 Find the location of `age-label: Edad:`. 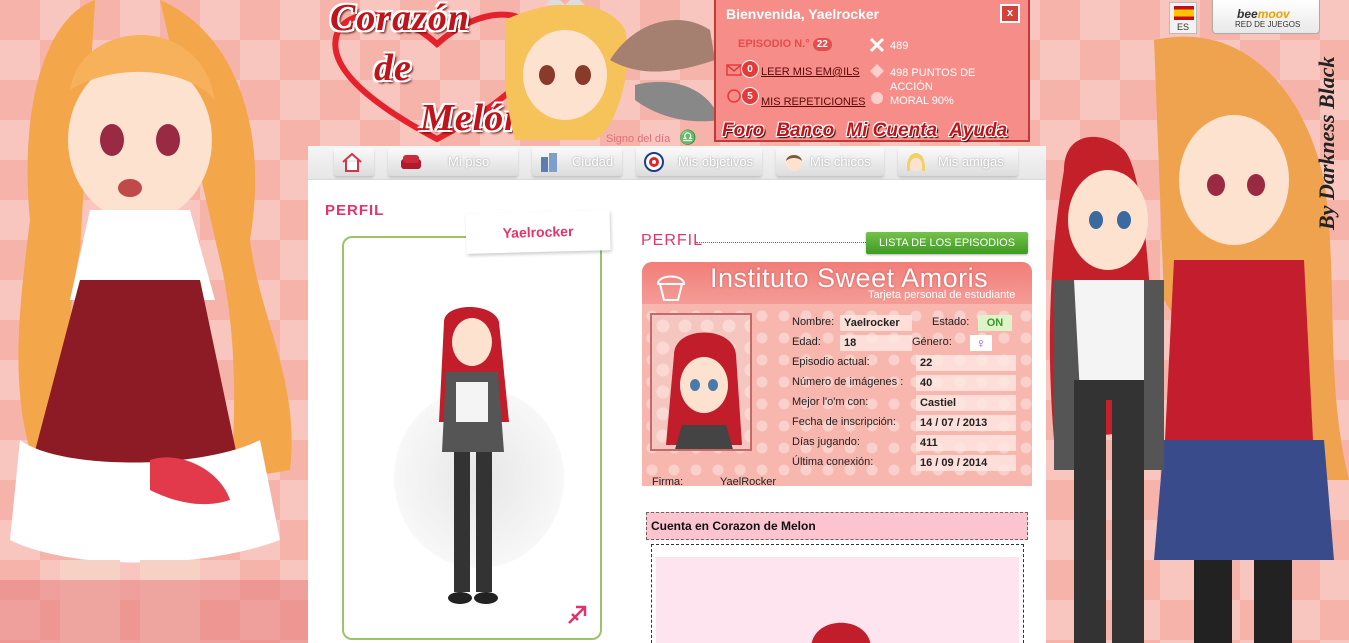

age-label: Edad: is located at coordinates (806, 342).